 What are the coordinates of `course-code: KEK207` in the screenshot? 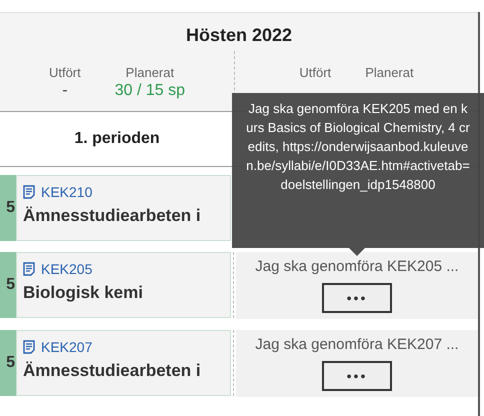 It's located at (66, 347).